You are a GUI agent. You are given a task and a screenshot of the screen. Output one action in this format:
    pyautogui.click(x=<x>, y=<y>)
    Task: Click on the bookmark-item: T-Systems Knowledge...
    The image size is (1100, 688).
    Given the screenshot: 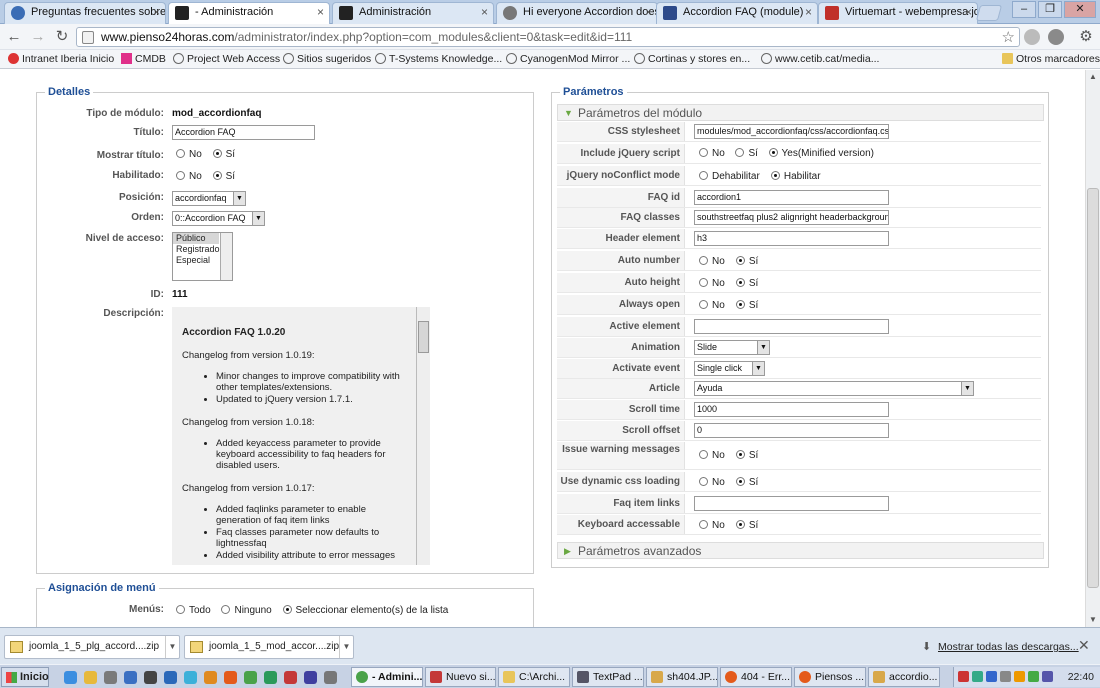 What is the action you would take?
    pyautogui.click(x=438, y=59)
    